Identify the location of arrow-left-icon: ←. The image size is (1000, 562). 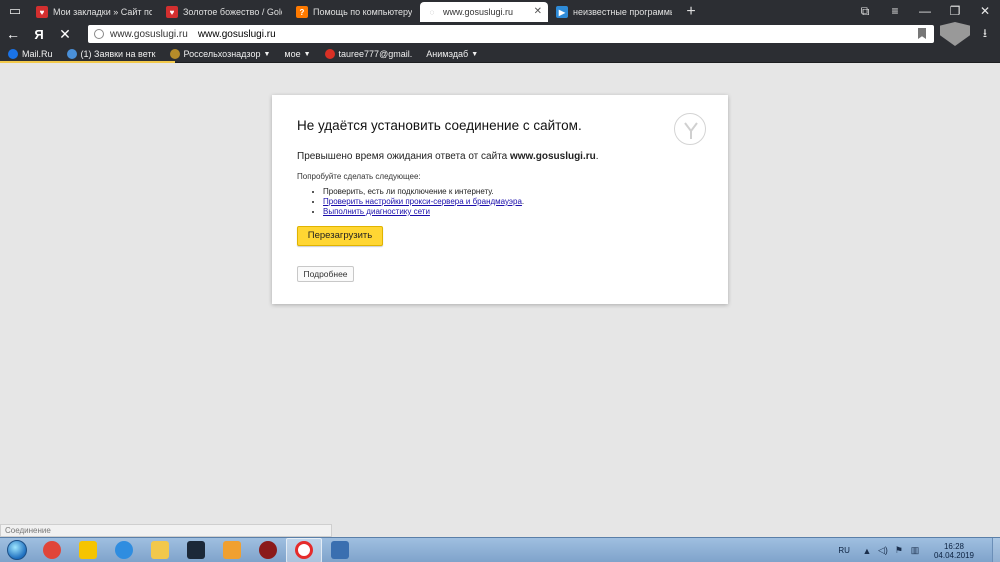
(13, 34).